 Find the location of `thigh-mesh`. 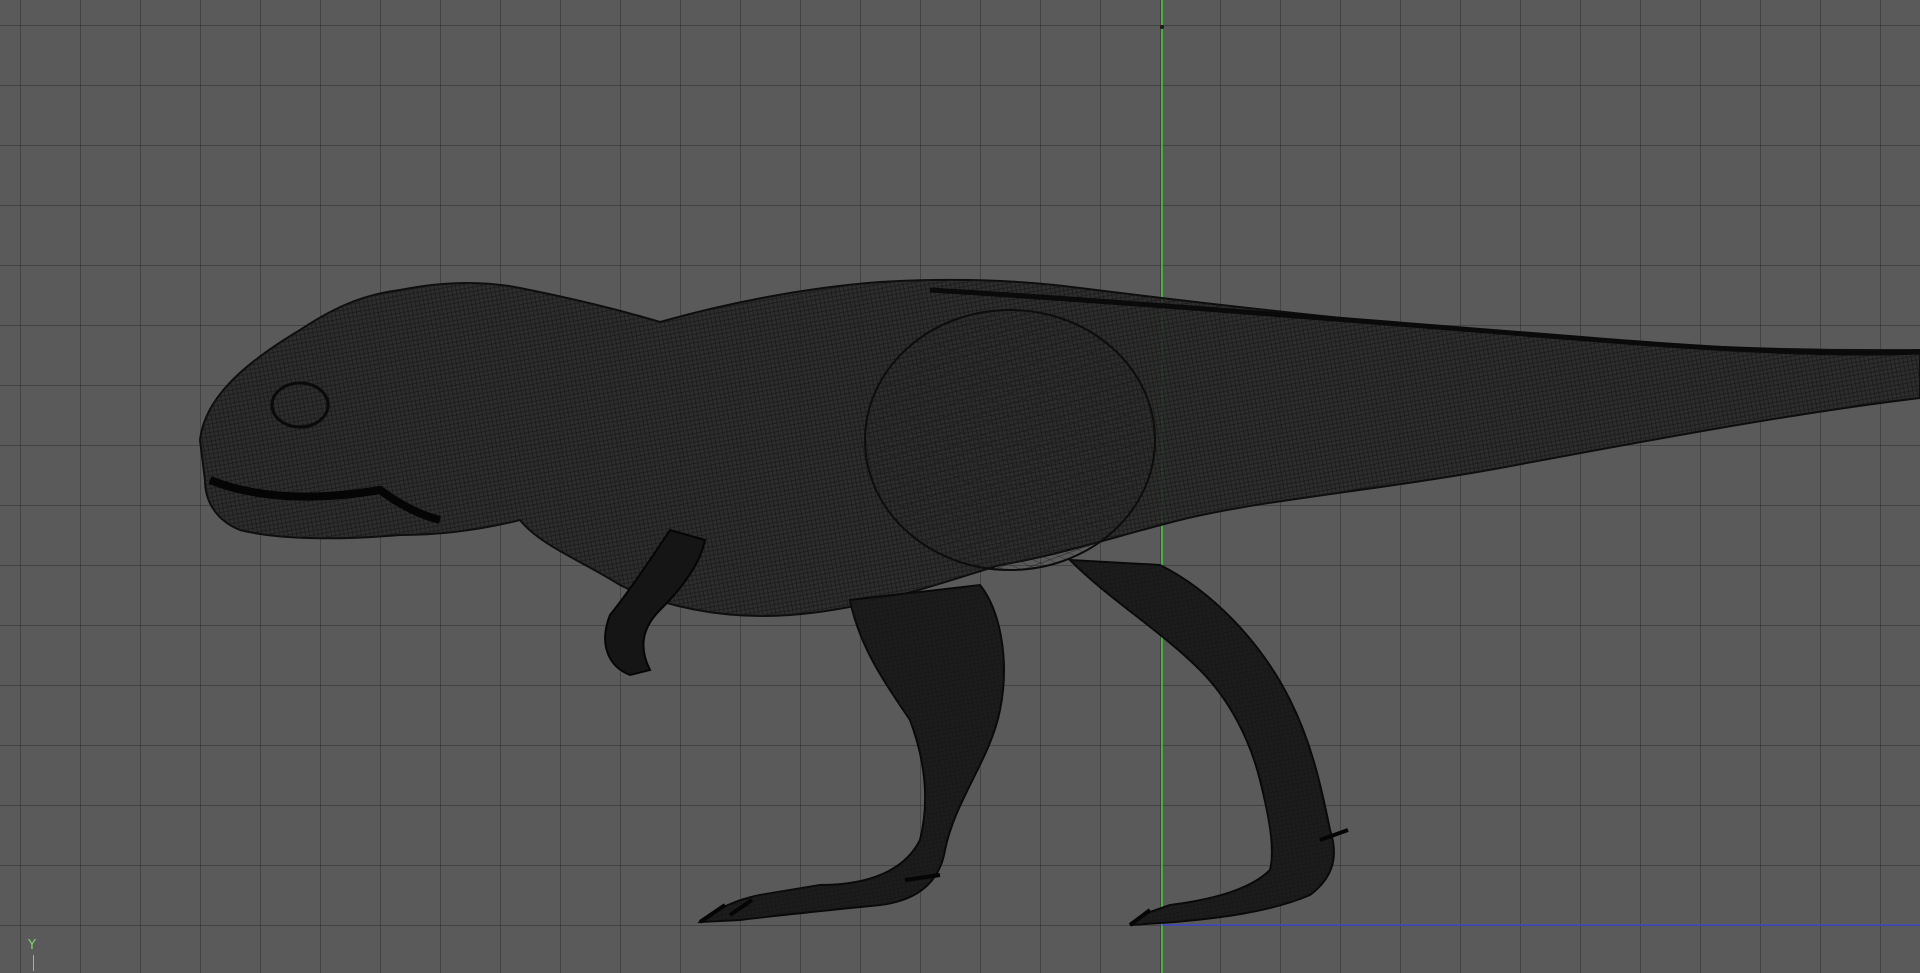

thigh-mesh is located at coordinates (1010, 440).